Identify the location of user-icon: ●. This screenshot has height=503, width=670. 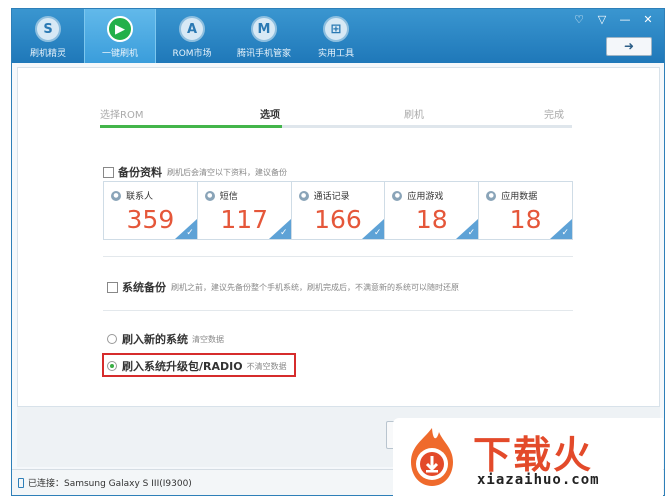
(116, 195).